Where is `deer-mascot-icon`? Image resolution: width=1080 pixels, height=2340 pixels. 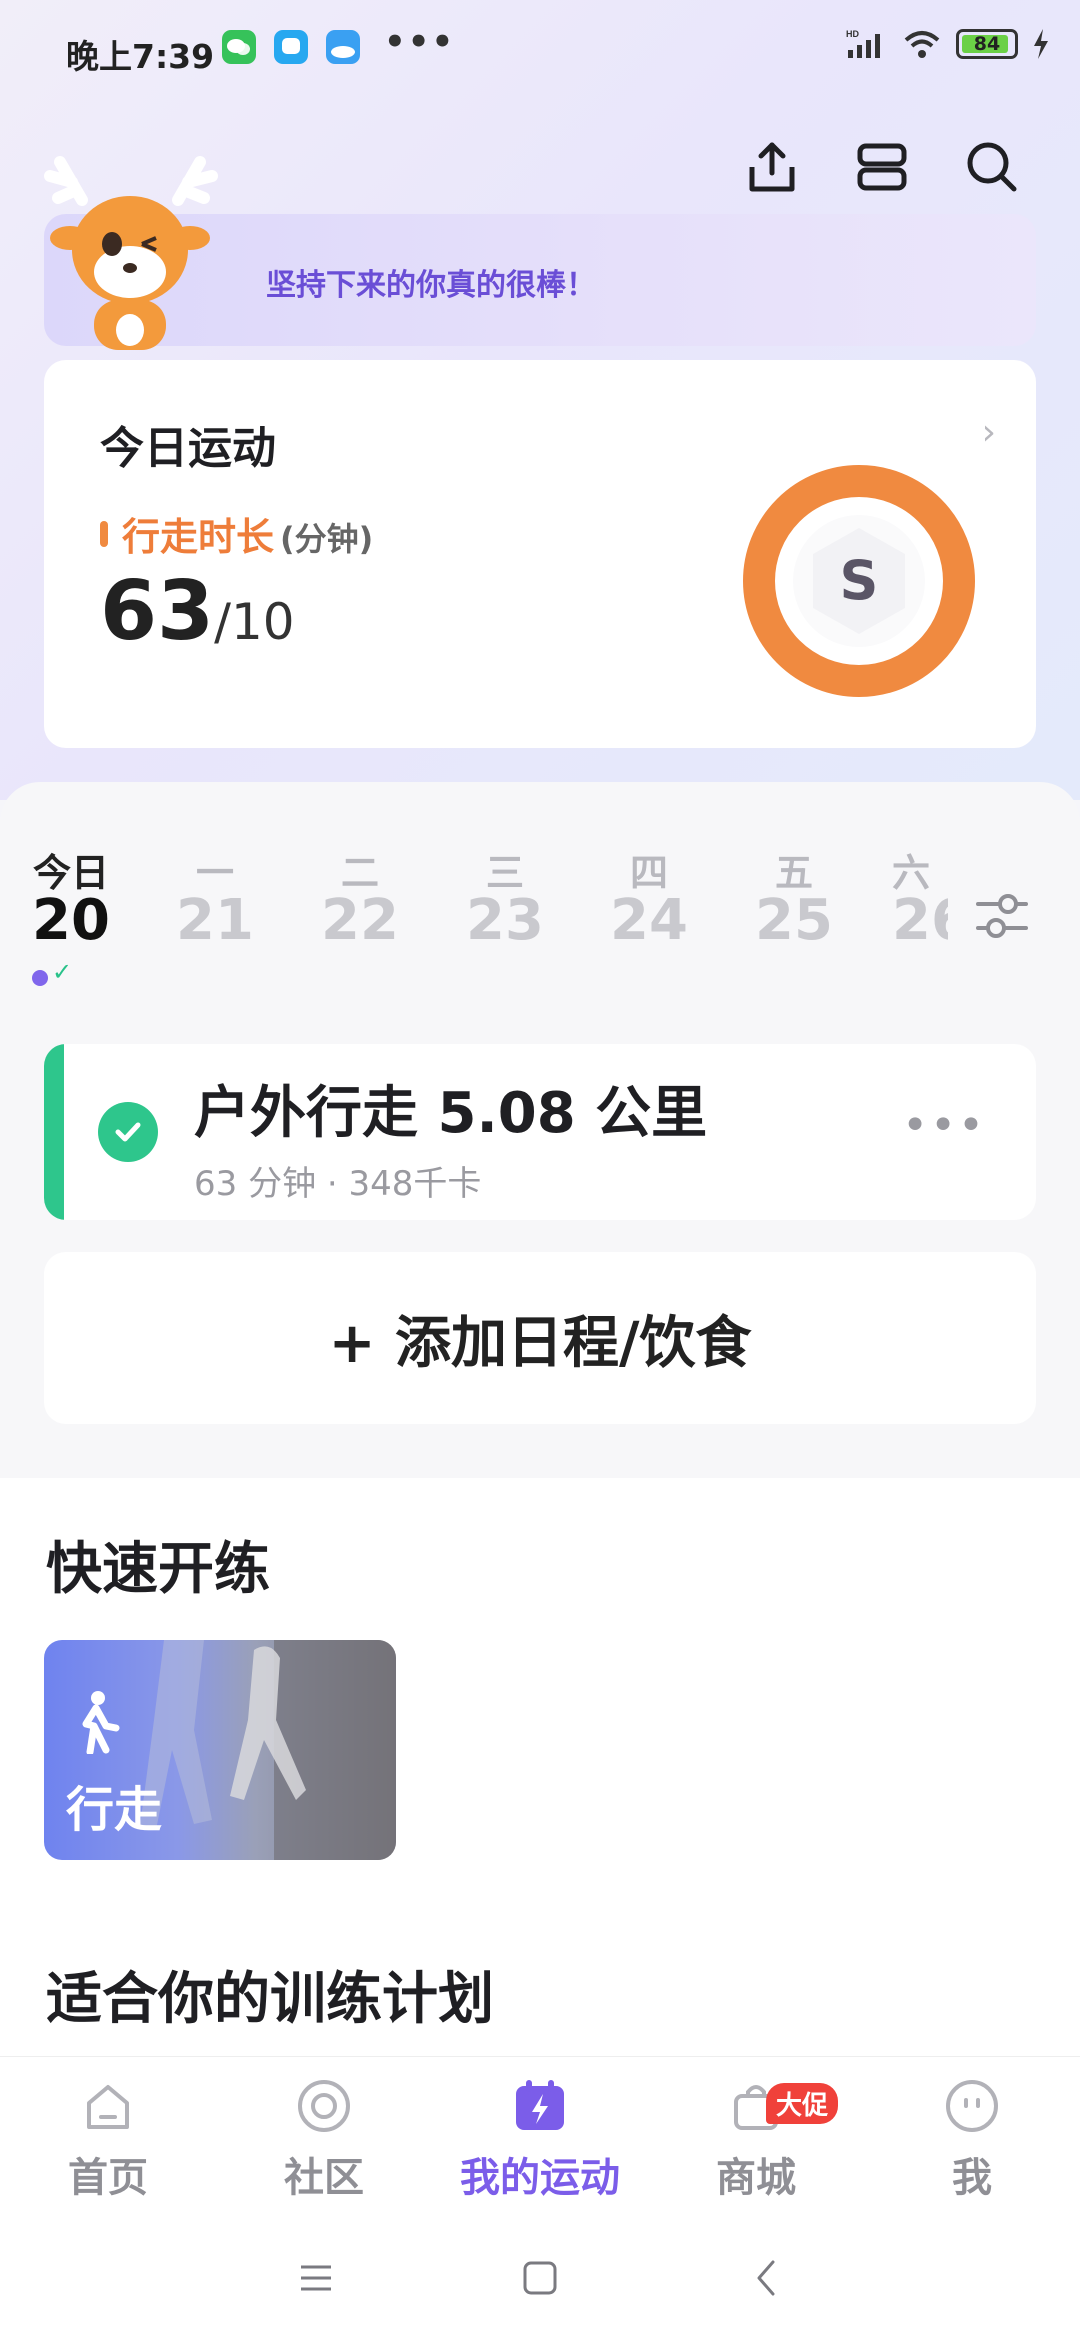 deer-mascot-icon is located at coordinates (131, 253).